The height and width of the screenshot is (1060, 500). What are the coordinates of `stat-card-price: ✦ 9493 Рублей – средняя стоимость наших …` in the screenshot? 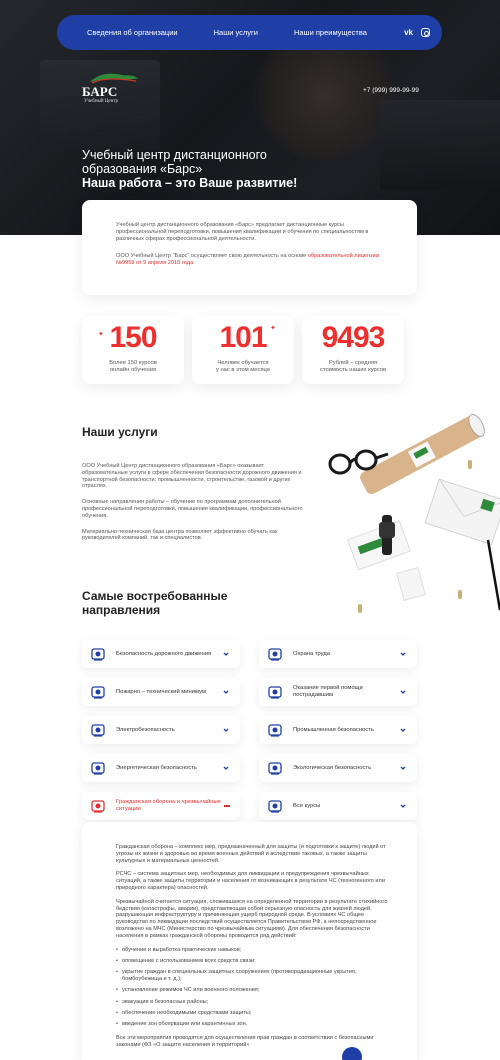 It's located at (353, 350).